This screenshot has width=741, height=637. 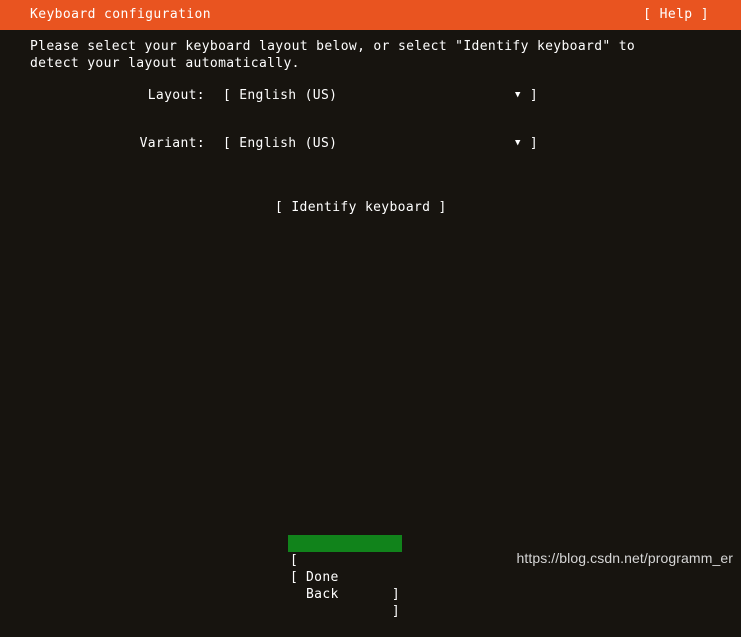 I want to click on title-bar: Keyboard configuration [ Help ], so click(x=370, y=15).